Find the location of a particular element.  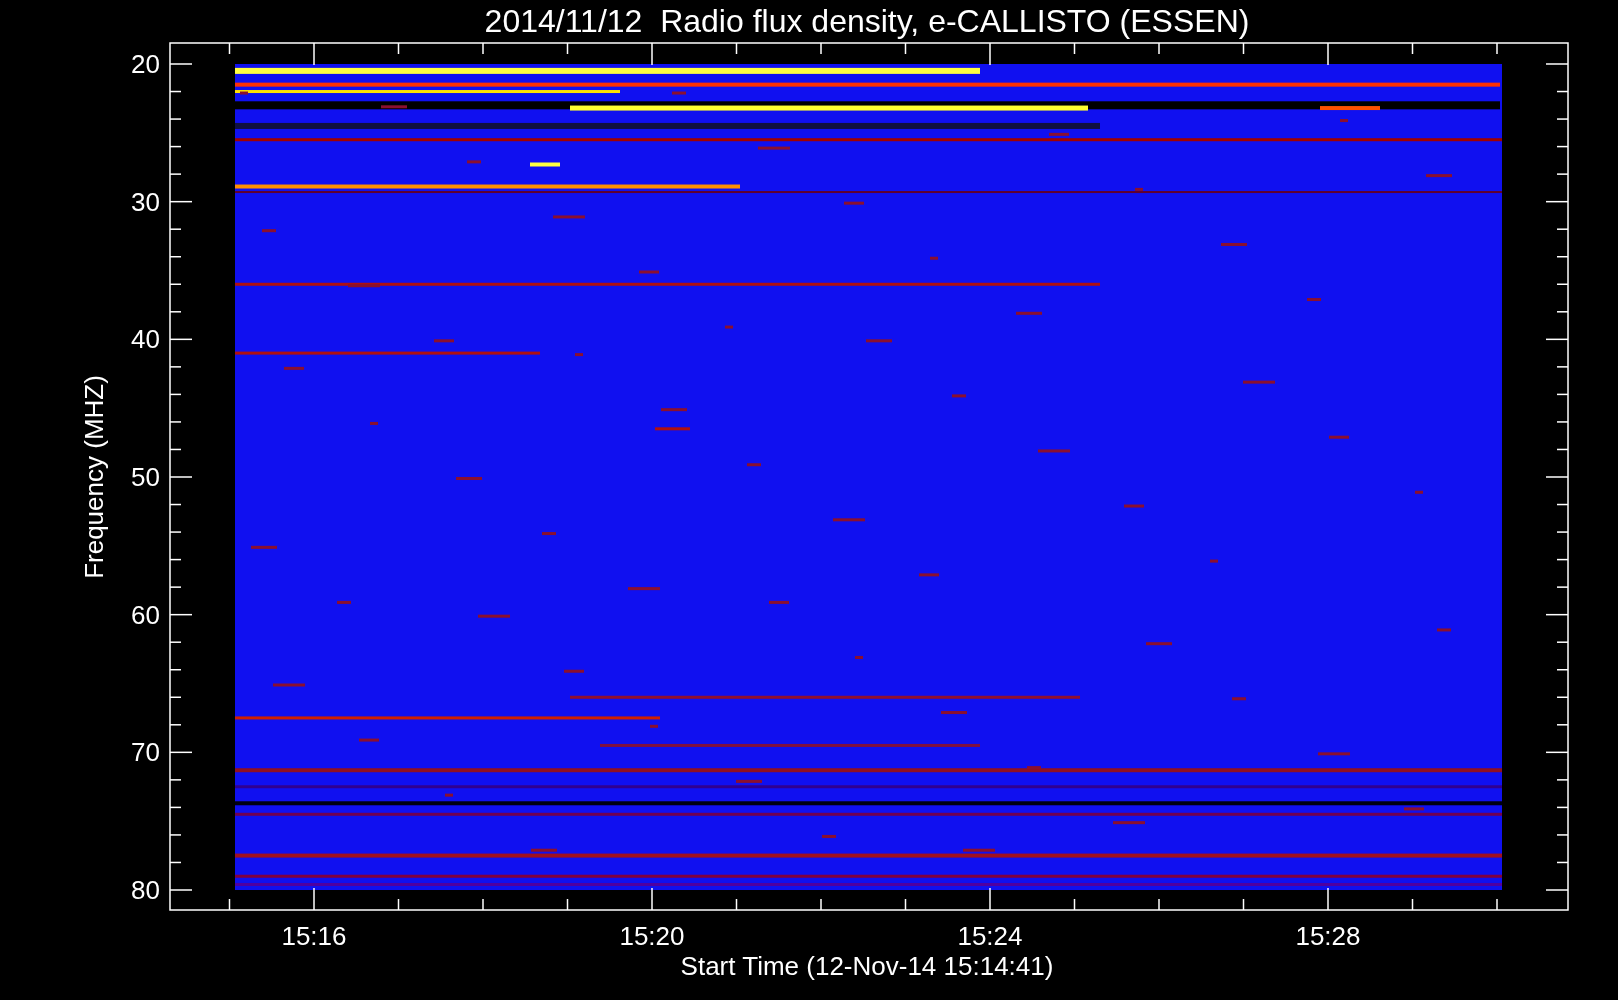

x-tick-label: 15:16 is located at coordinates (314, 936).